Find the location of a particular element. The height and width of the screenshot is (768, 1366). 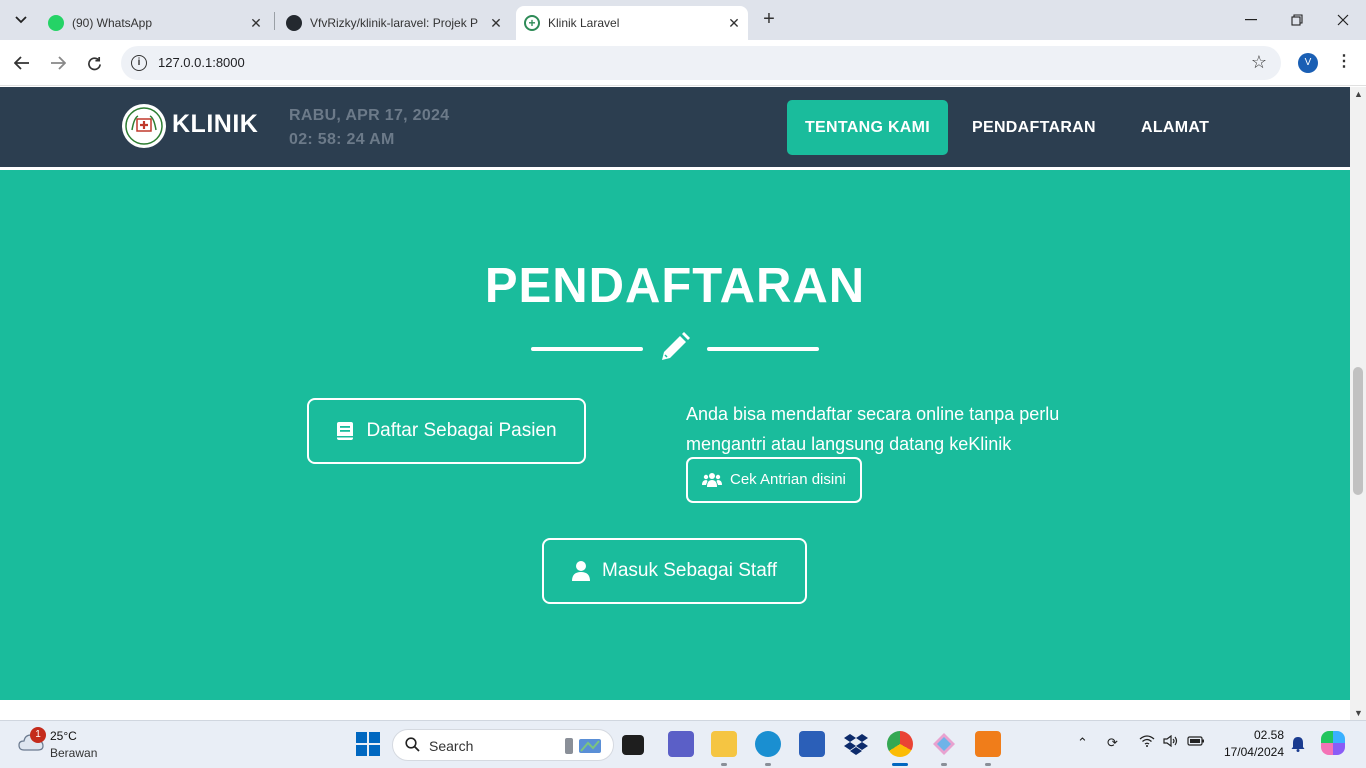

restore-button is located at coordinates (1297, 20).